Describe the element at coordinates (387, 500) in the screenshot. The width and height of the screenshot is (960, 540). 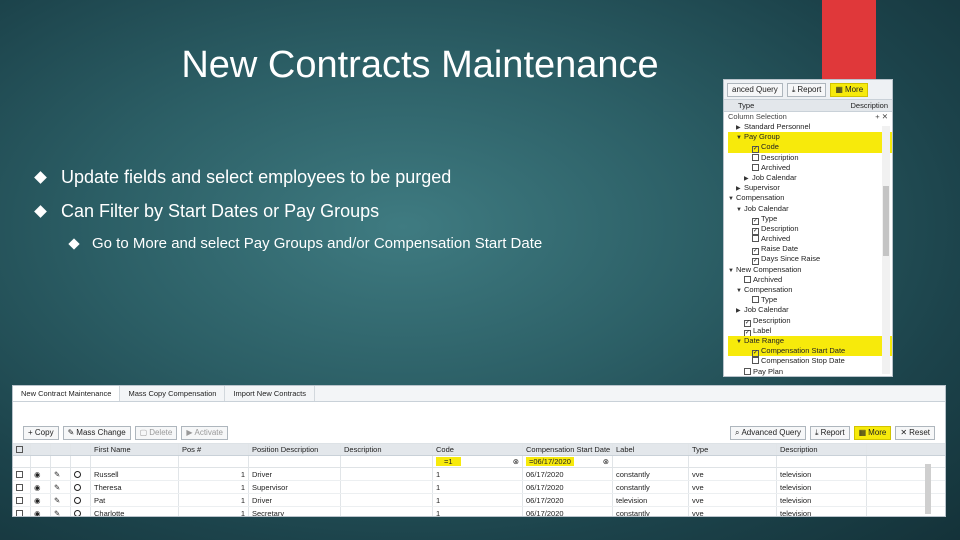
I see `cell-desc` at that location.